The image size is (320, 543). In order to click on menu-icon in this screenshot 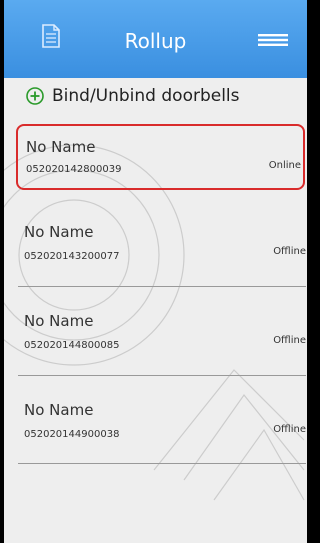, I will do `click(273, 40)`.